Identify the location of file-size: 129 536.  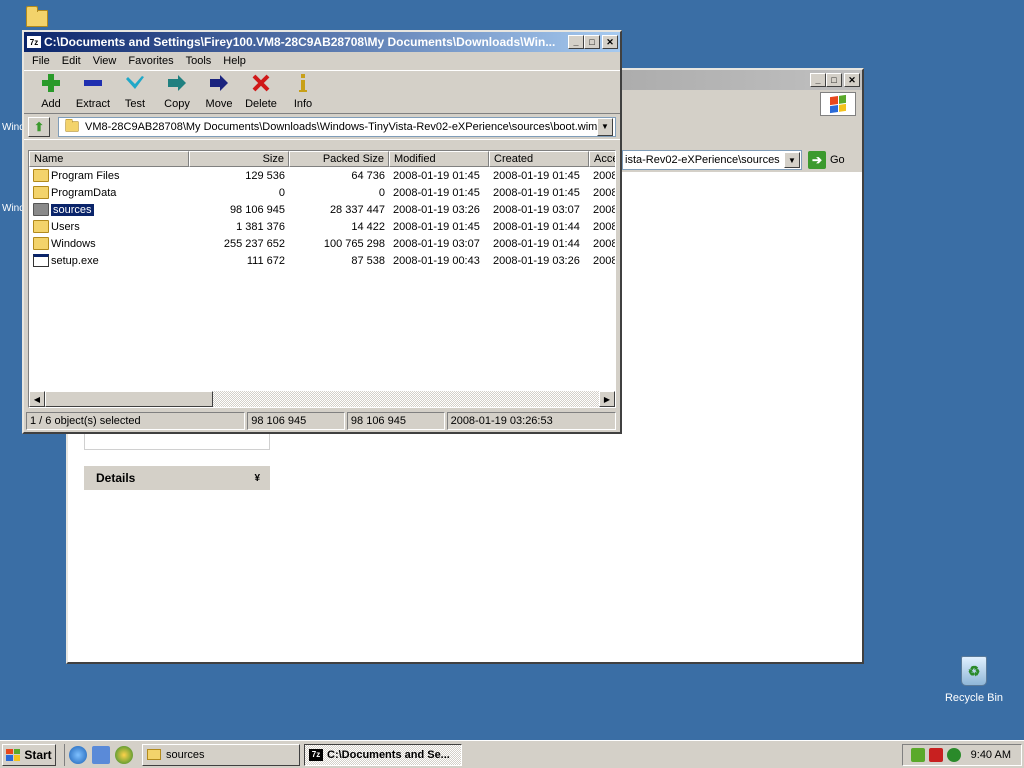
(265, 175).